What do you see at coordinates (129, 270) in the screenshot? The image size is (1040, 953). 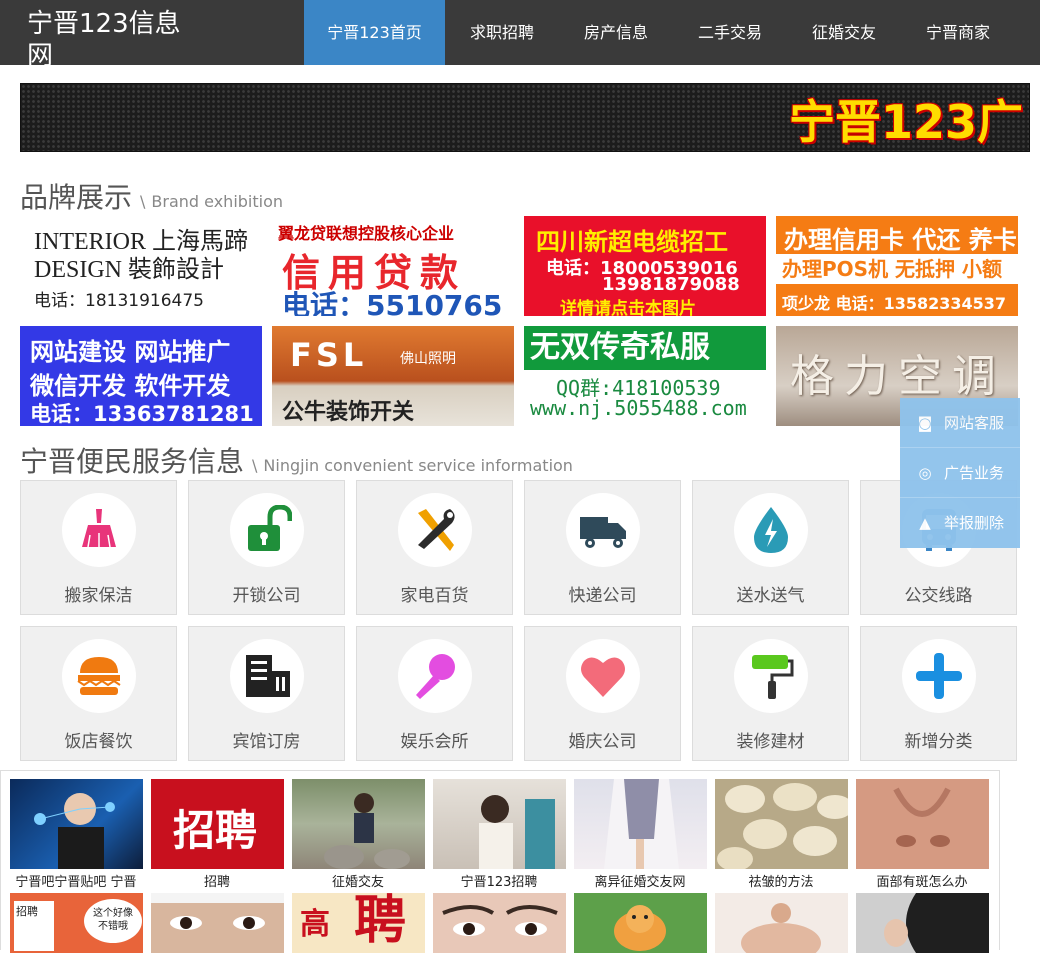 I see `ad-text-line2: DESIGN 裝飾設計` at bounding box center [129, 270].